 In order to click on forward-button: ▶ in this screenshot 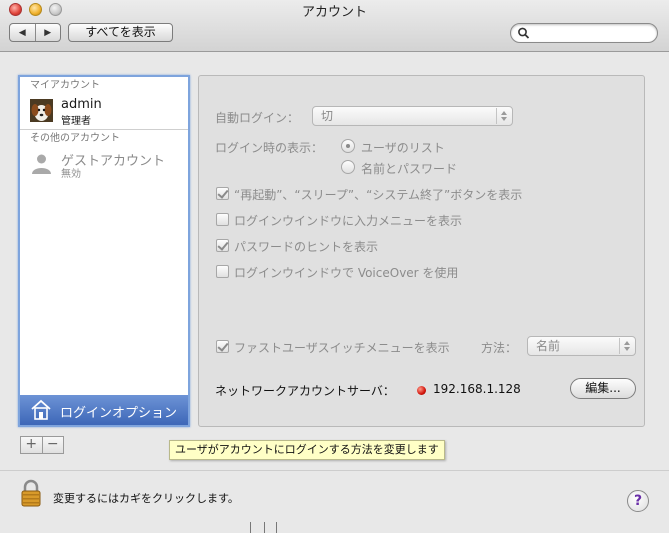, I will do `click(47, 32)`.